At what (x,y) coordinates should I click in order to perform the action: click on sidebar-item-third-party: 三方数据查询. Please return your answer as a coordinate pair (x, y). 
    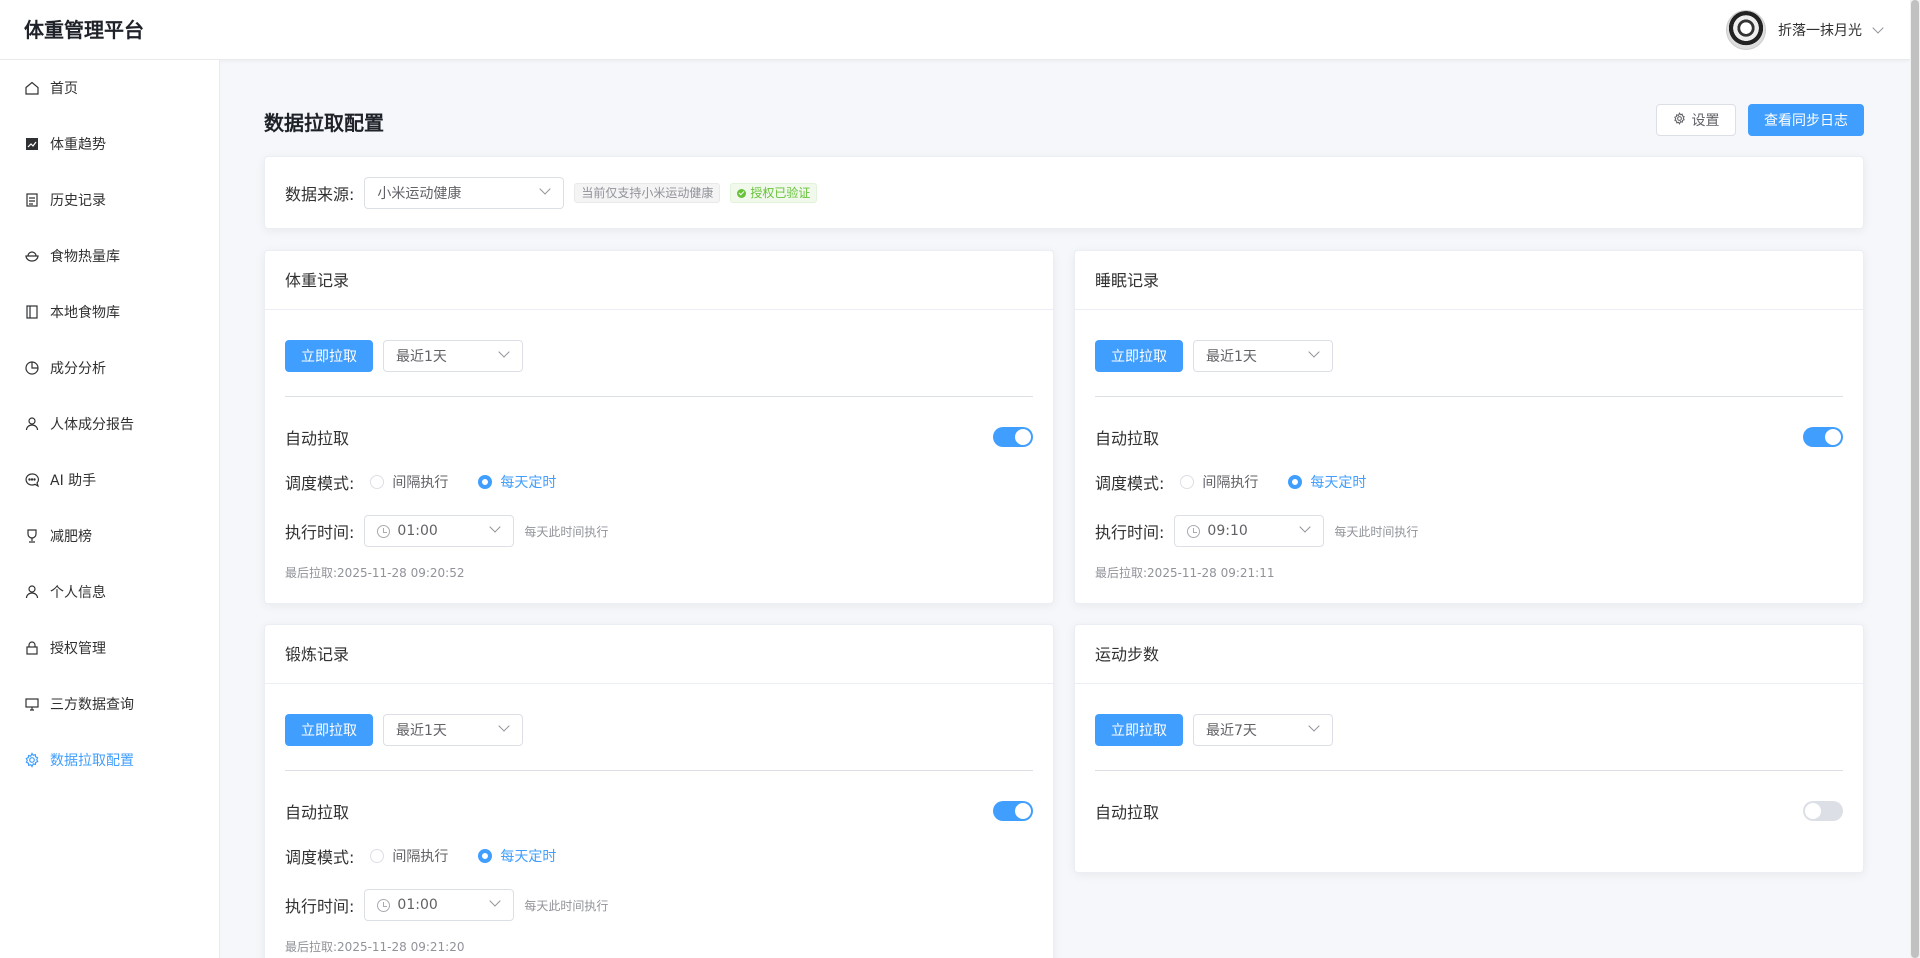
    Looking at the image, I should click on (109, 704).